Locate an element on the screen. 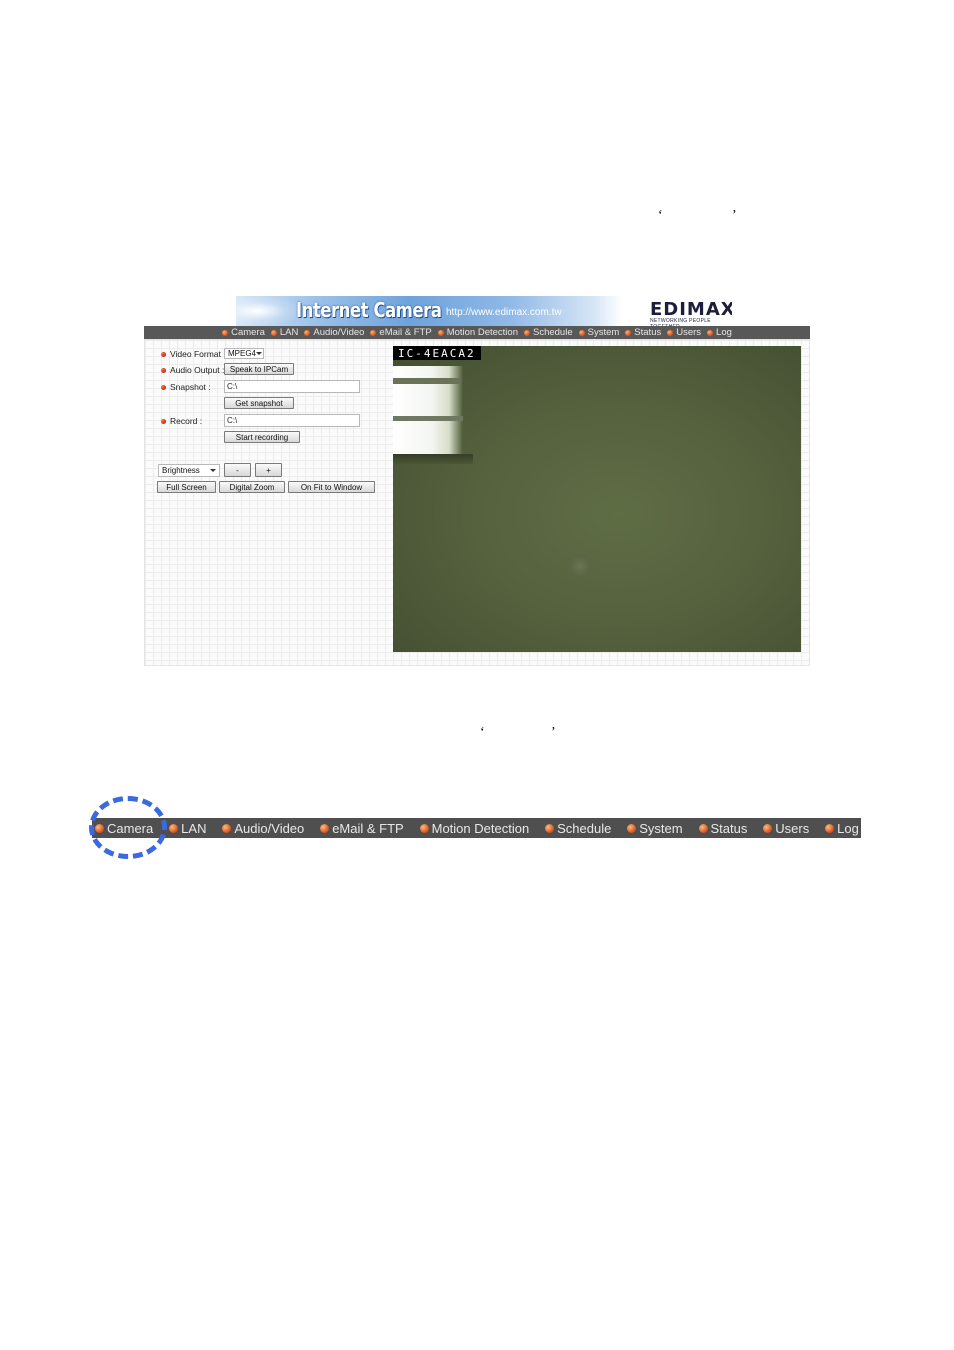 Image resolution: width=954 pixels, height=1350 pixels. edimax-logo: EDIMAX is located at coordinates (691, 309).